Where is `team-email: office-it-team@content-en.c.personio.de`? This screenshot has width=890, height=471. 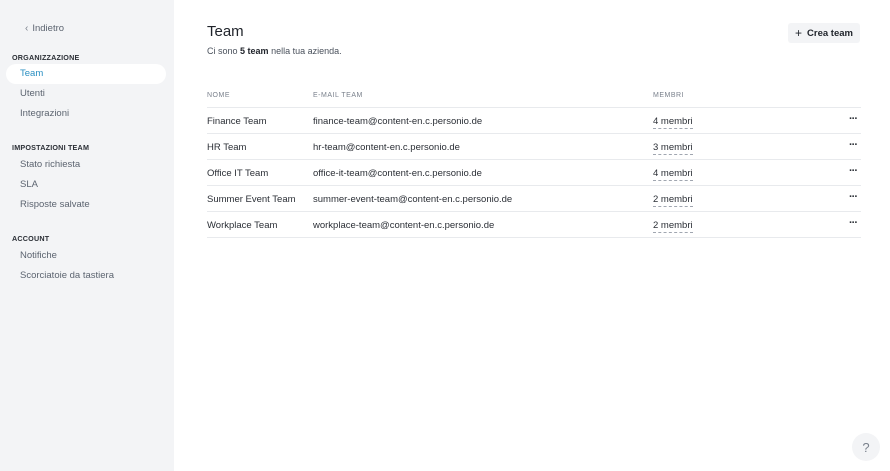 team-email: office-it-team@content-en.c.personio.de is located at coordinates (397, 173).